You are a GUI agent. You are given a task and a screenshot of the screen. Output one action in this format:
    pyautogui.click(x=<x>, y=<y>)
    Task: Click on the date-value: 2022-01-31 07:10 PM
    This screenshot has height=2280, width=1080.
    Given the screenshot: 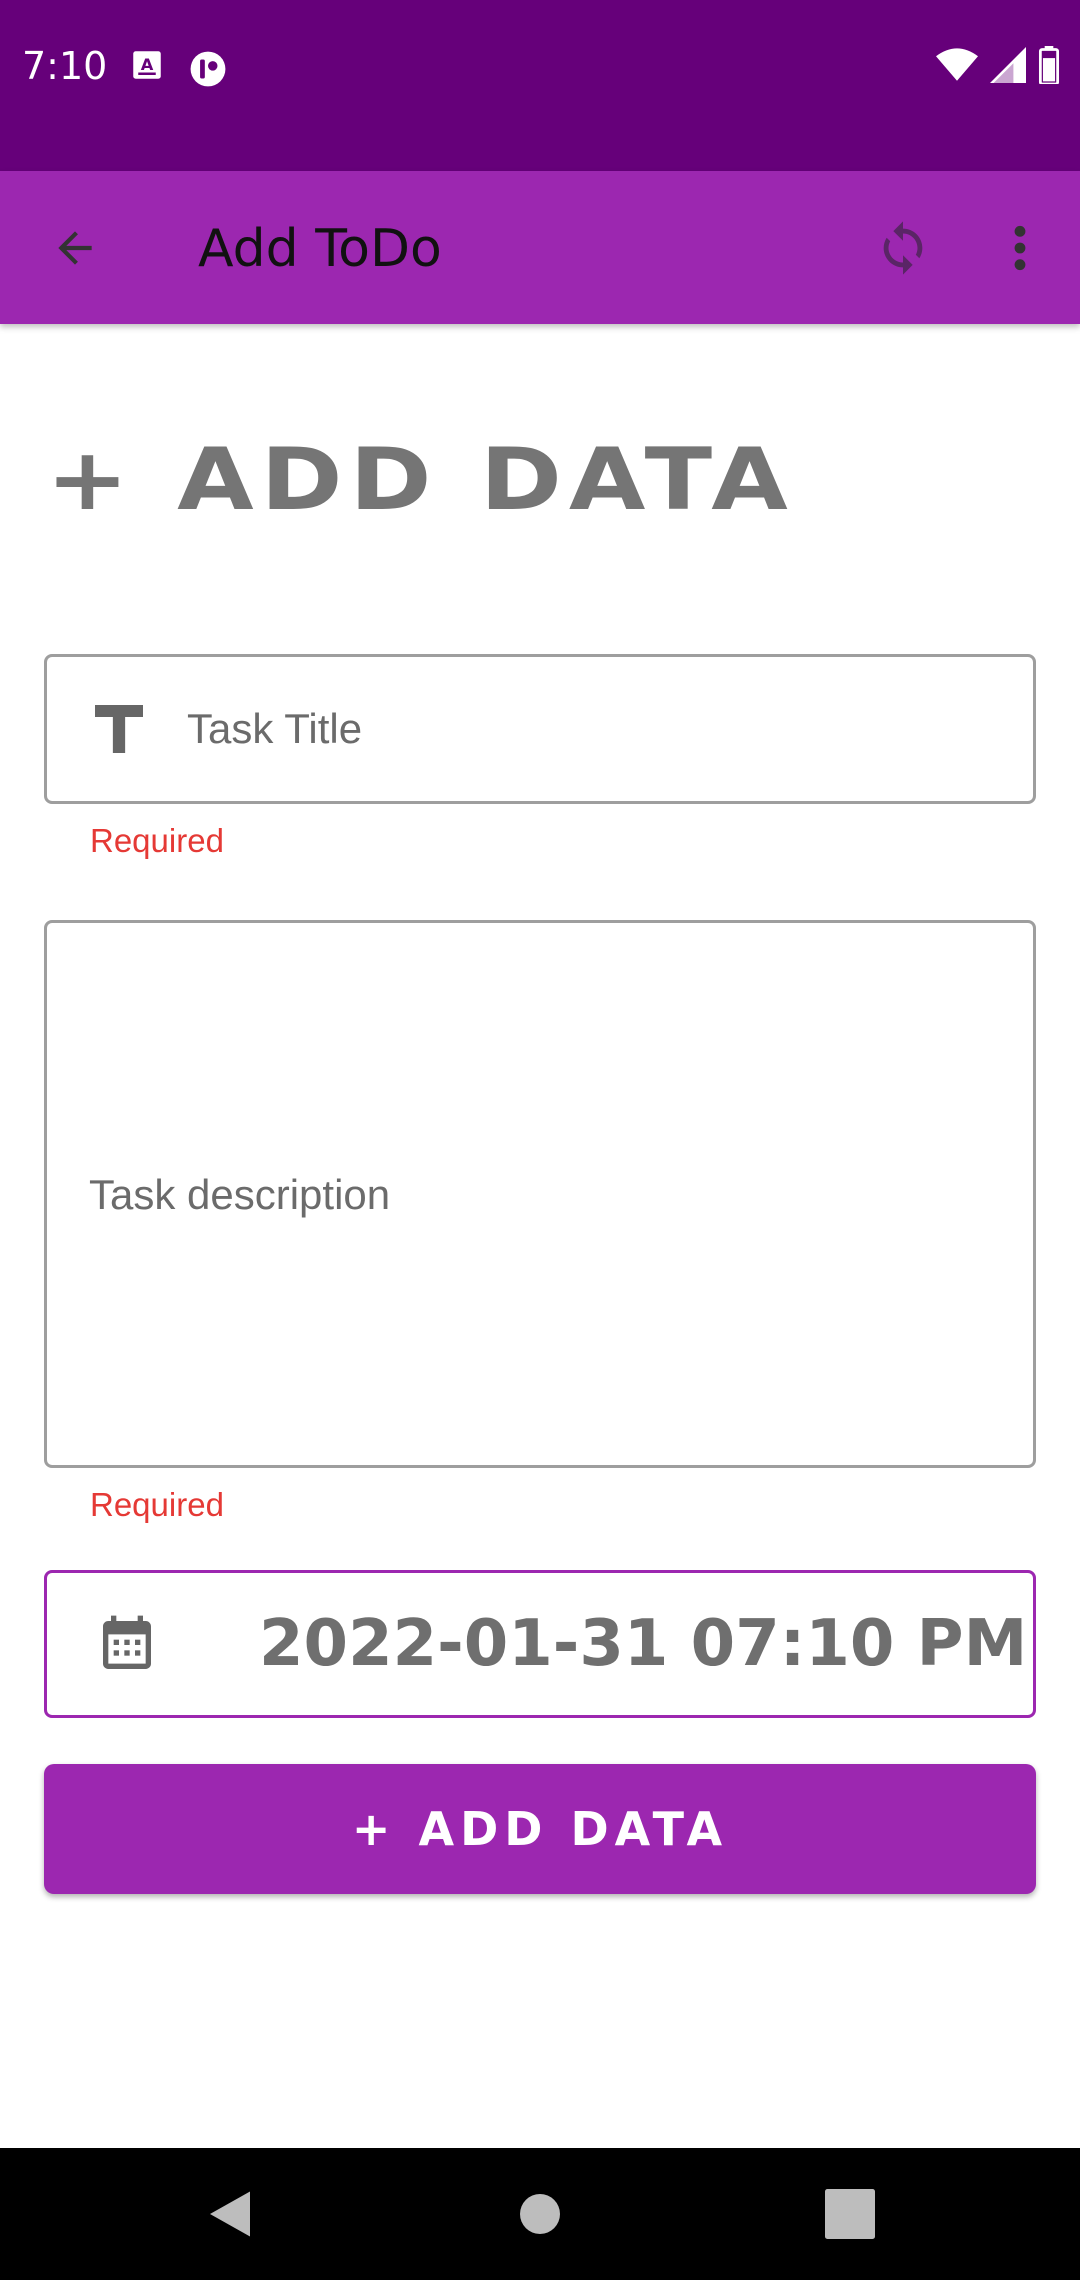 What is the action you would take?
    pyautogui.click(x=643, y=1644)
    